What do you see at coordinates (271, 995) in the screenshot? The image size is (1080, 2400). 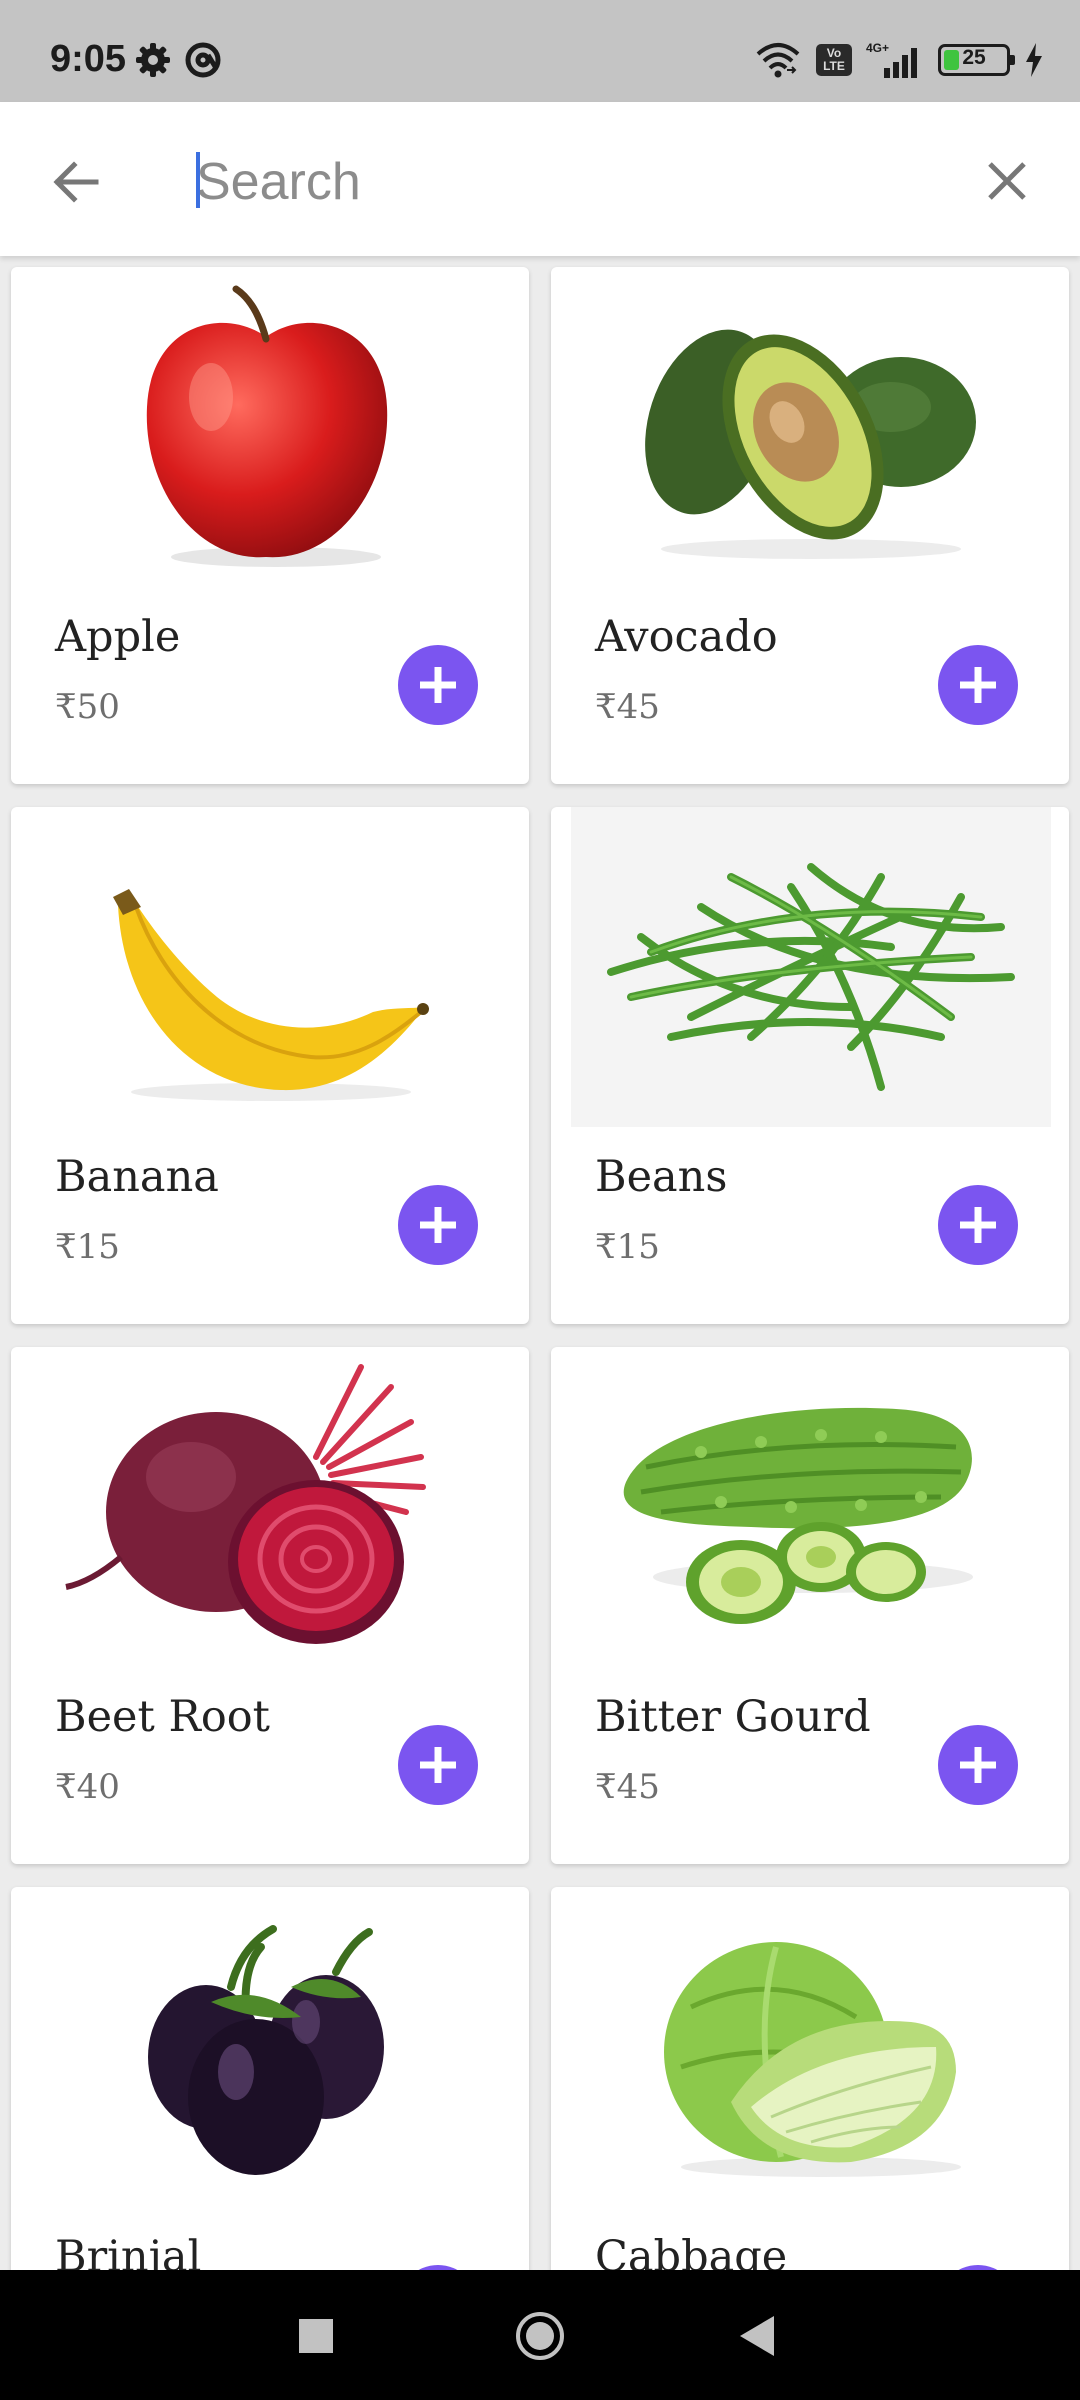 I see `banana-image` at bounding box center [271, 995].